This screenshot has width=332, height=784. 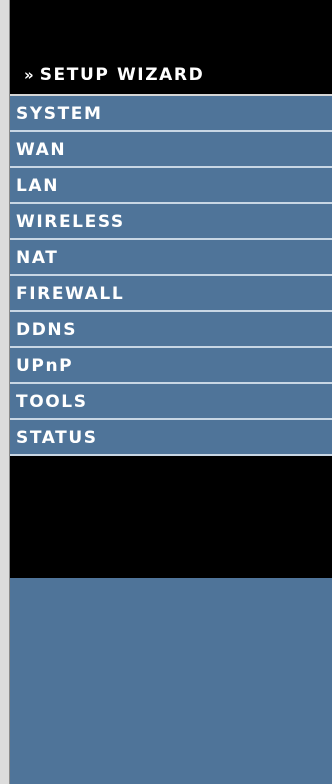 I want to click on nav-item-setup-wizard: » SETUP WIZARD, so click(x=171, y=74).